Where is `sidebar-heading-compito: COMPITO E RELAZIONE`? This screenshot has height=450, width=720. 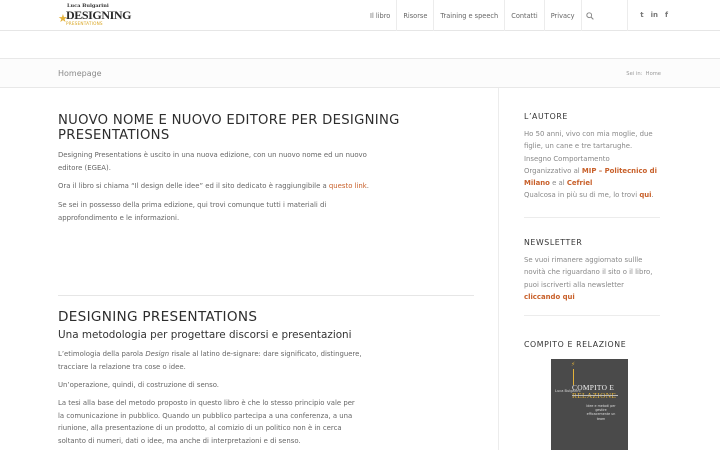
sidebar-heading-compito: COMPITO E RELAZIONE is located at coordinates (575, 344).